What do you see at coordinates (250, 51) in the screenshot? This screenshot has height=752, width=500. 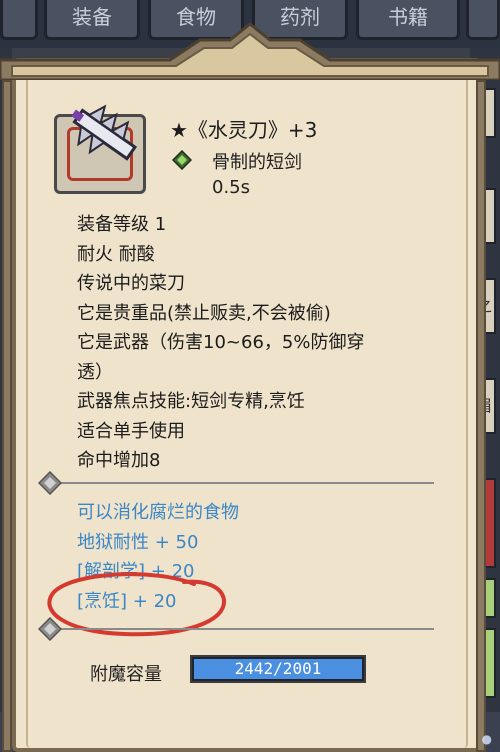 I see `panel-crest` at bounding box center [250, 51].